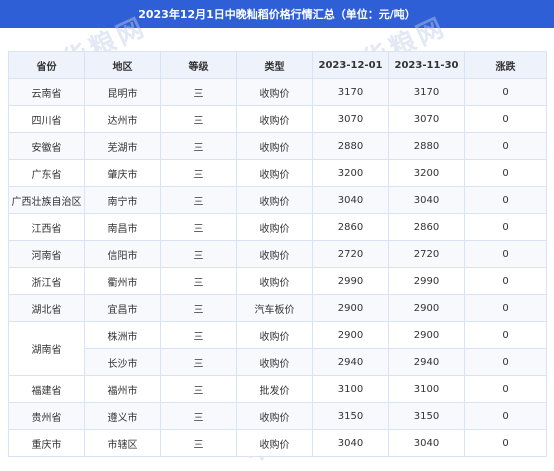 Image resolution: width=554 pixels, height=471 pixels. Describe the element at coordinates (426, 362) in the screenshot. I see `cell-price-previous: 2940` at that location.